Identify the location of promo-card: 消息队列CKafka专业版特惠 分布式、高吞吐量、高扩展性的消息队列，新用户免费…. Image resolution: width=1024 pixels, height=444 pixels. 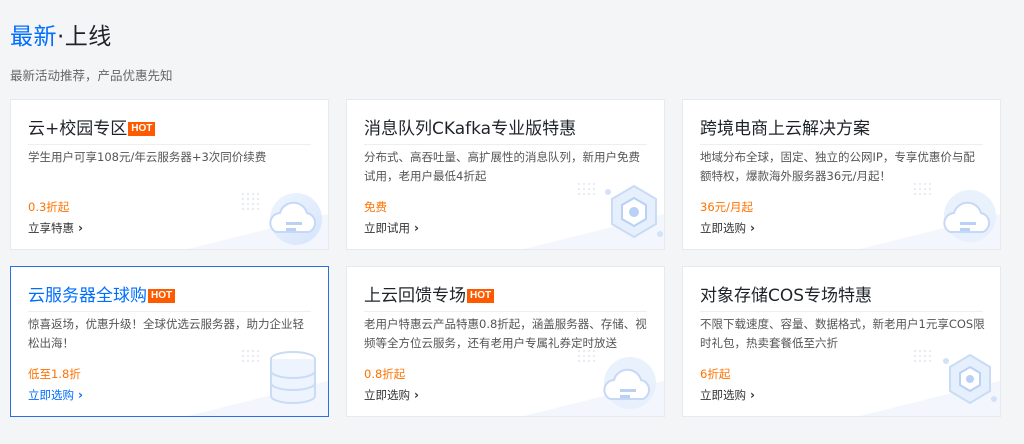
(505, 174).